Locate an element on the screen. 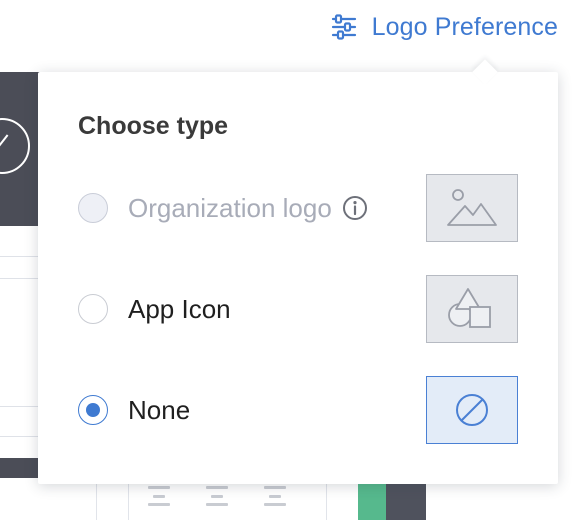  none-thumbnail is located at coordinates (472, 410).